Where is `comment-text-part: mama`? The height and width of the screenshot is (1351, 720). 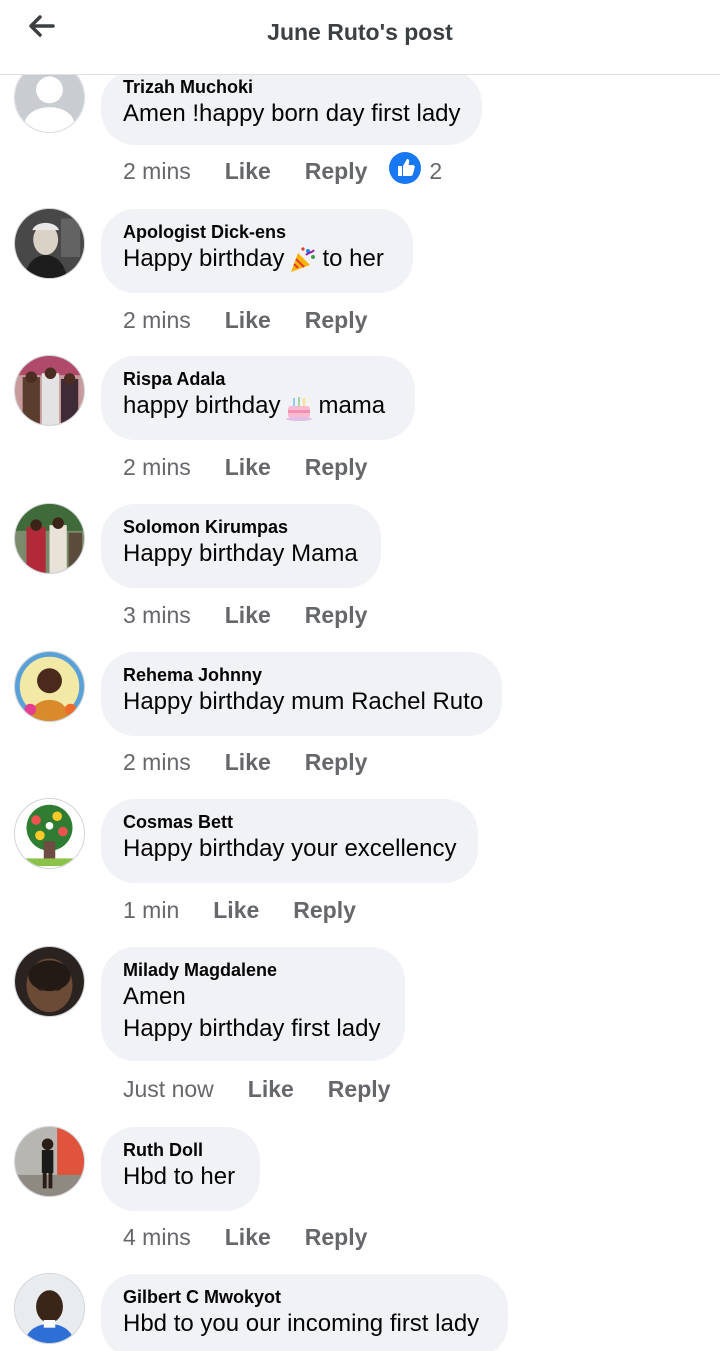
comment-text-part: mama is located at coordinates (352, 405).